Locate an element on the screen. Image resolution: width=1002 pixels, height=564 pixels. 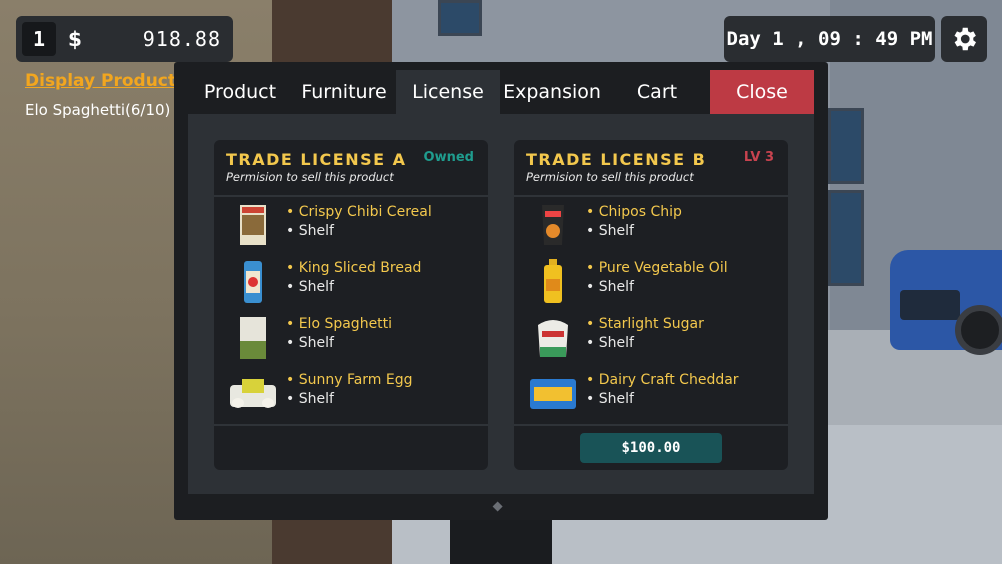
list-item: • Crispy Chibi Cereal • Shelf is located at coordinates (351, 225).